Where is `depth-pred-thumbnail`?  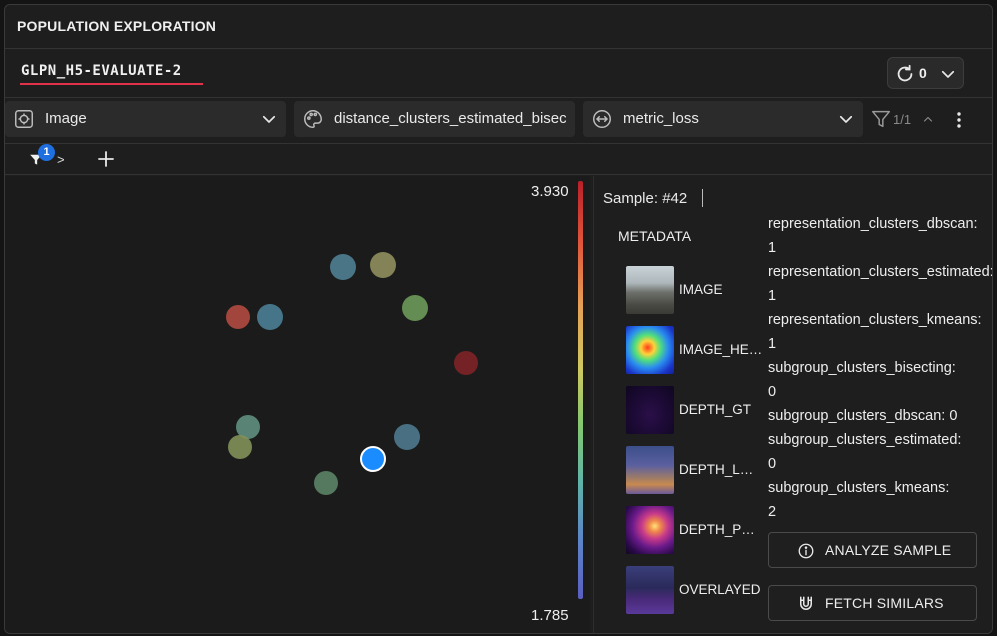
depth-pred-thumbnail is located at coordinates (650, 530).